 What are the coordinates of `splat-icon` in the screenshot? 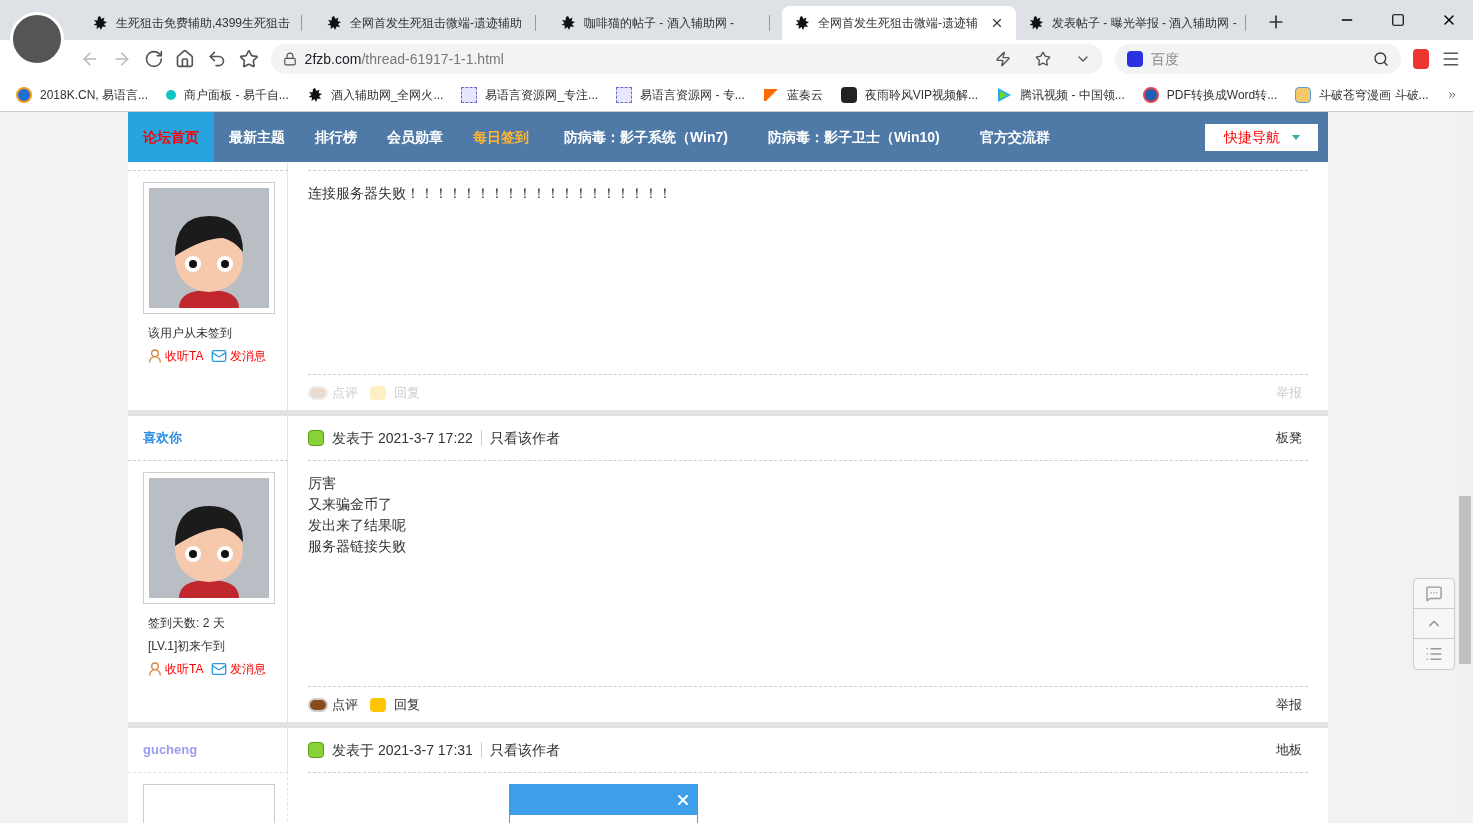 It's located at (314, 94).